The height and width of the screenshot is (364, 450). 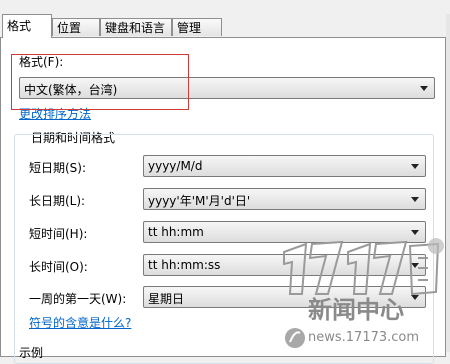 What do you see at coordinates (136, 27) in the screenshot?
I see `tab-keyboard-language: 键盘和语言` at bounding box center [136, 27].